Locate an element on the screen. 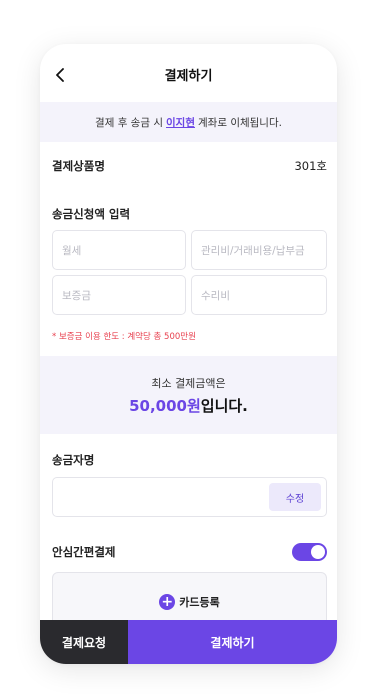 The height and width of the screenshot is (699, 370). product-value: 301호 is located at coordinates (310, 166).